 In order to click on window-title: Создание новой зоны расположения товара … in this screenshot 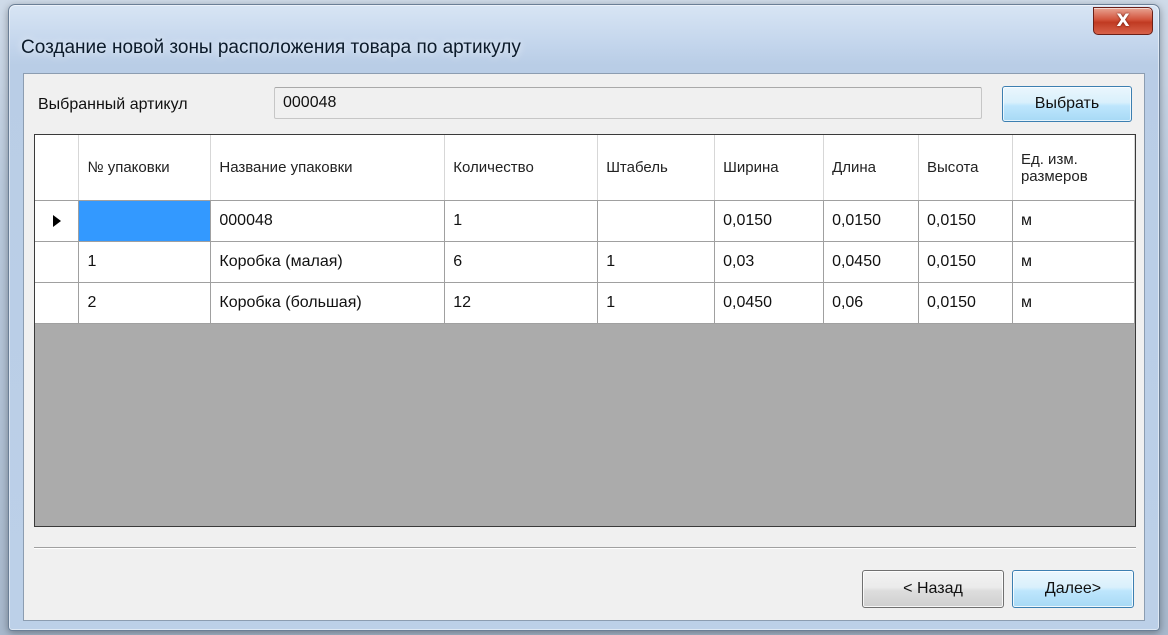, I will do `click(271, 47)`.